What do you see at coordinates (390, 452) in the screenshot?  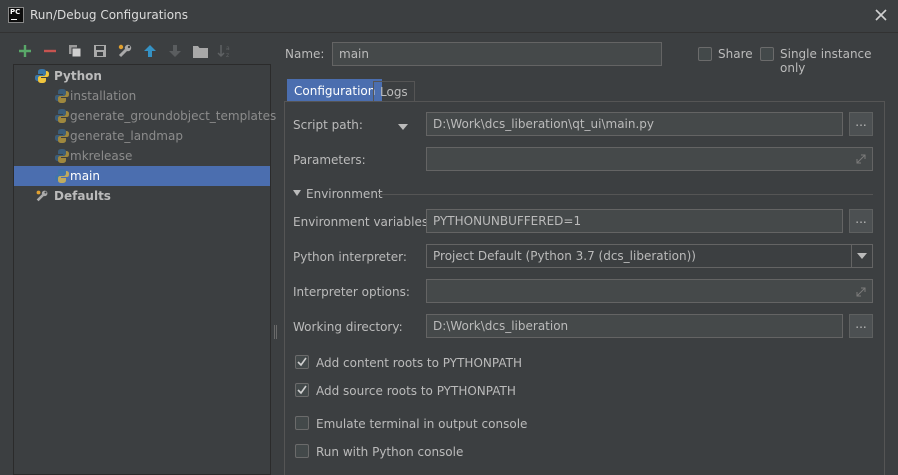 I see `run-with-python-console-label: Run with Python console` at bounding box center [390, 452].